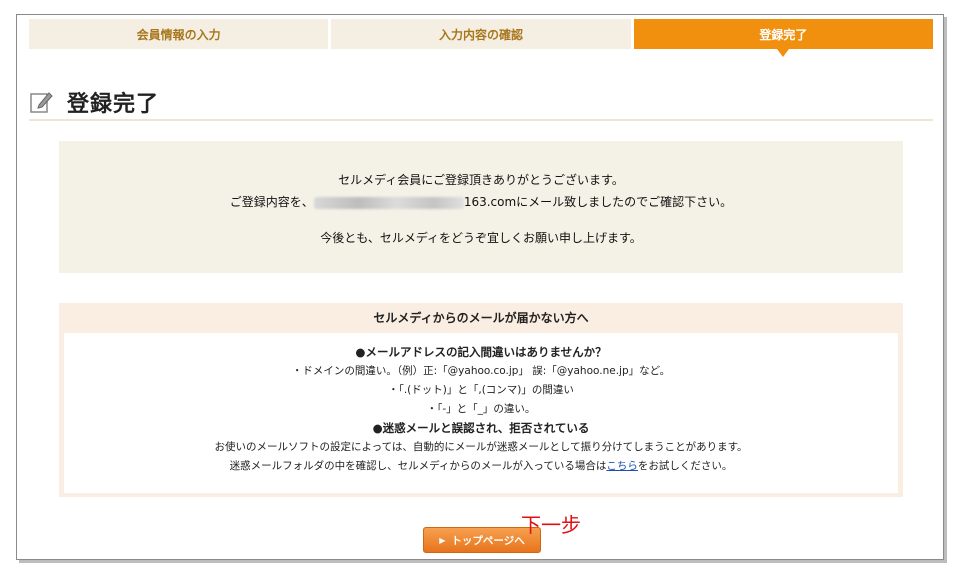 This screenshot has width=960, height=576. I want to click on redacted-email, so click(388, 202).